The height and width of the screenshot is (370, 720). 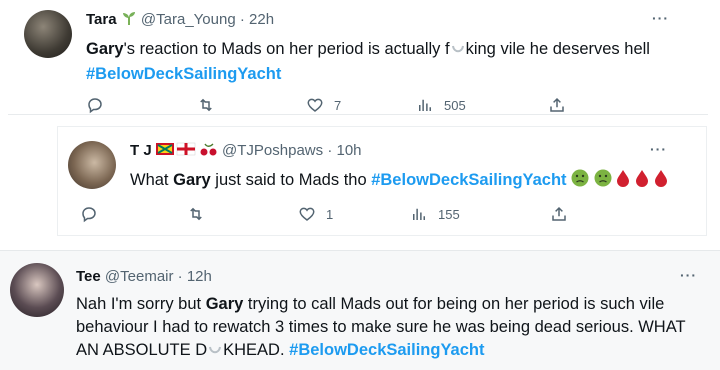 What do you see at coordinates (188, 19) in the screenshot?
I see `handle: @Tara_Young` at bounding box center [188, 19].